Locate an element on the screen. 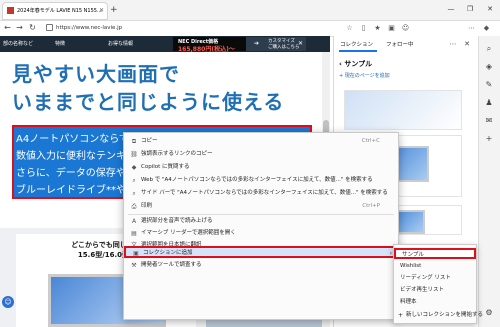 The image size is (500, 327). submenu-item-sample: サンプル is located at coordinates (435, 253).